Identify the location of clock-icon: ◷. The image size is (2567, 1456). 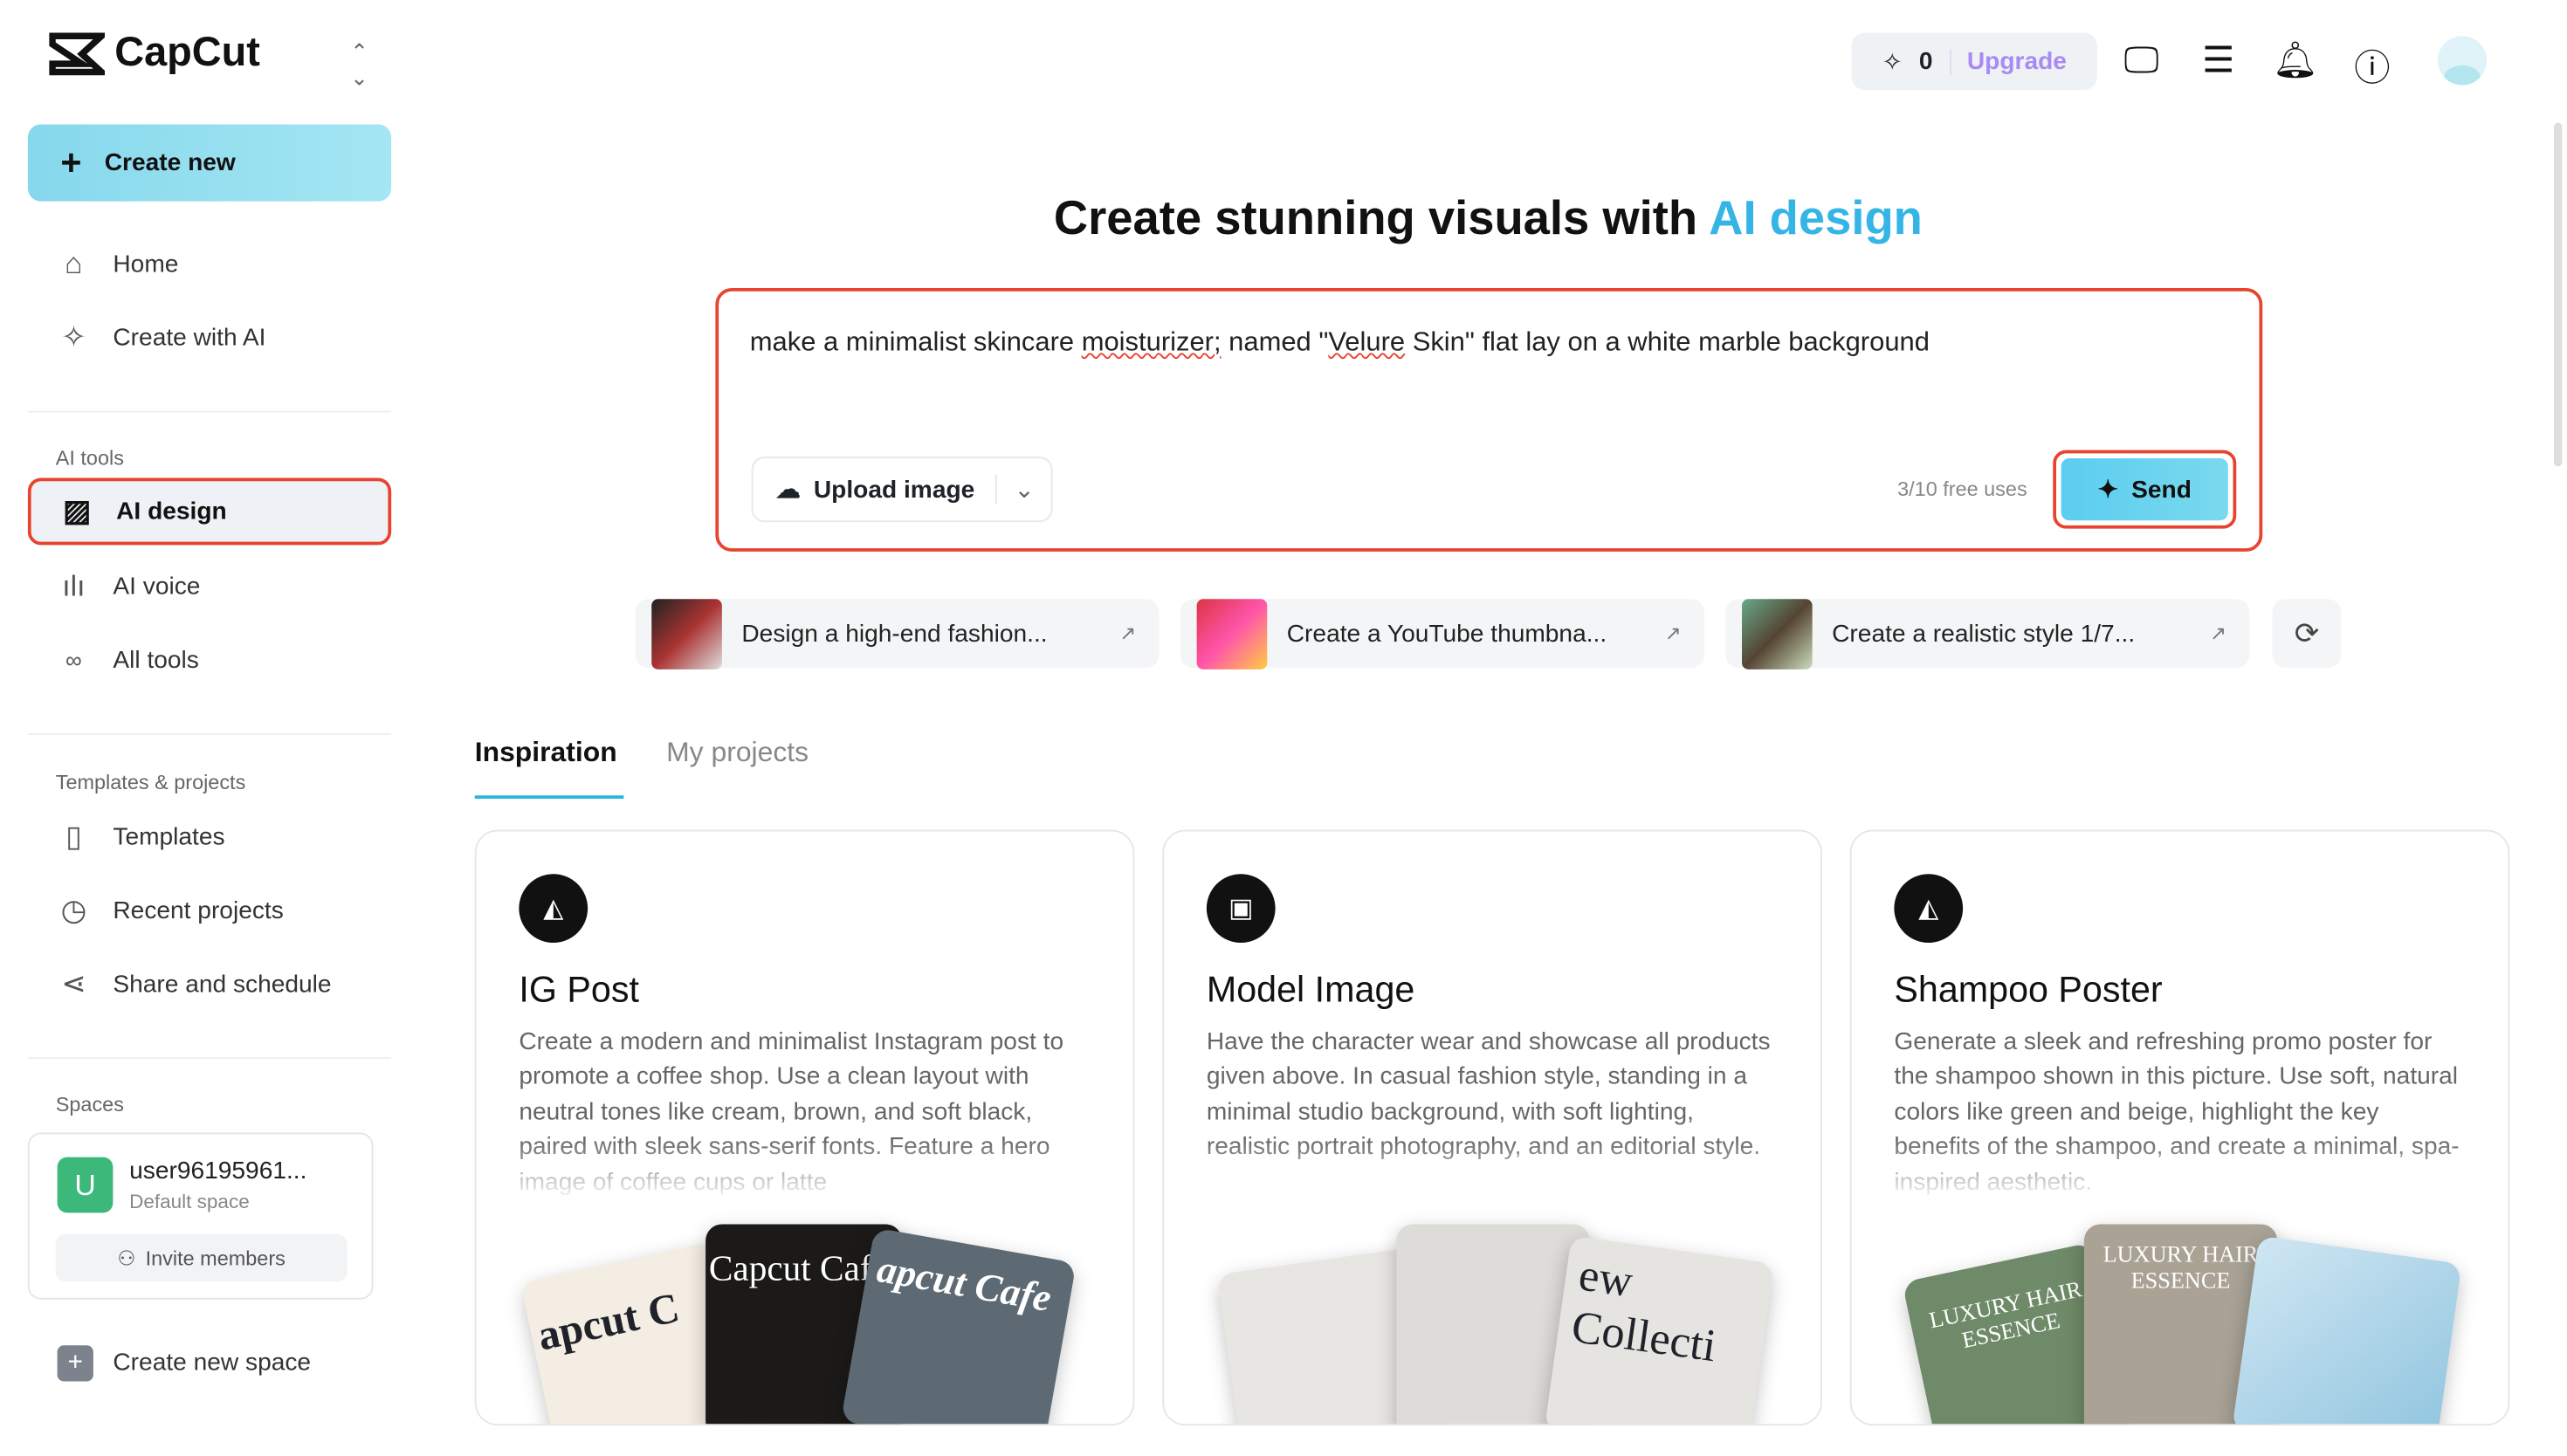
(73, 909).